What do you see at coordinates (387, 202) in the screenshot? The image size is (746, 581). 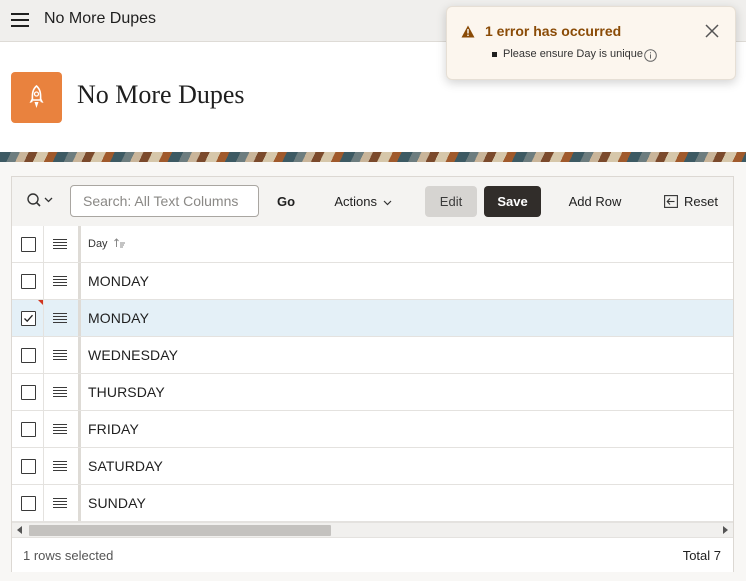 I see `chevron-down-icon` at bounding box center [387, 202].